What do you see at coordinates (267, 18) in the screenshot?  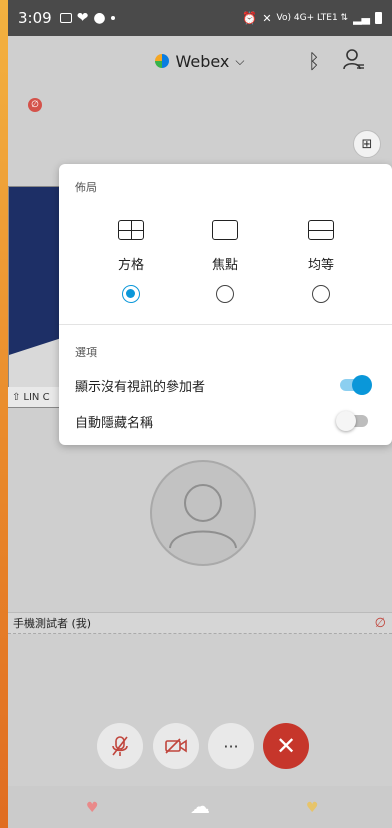 I see `mute-status-icon: ✕` at bounding box center [267, 18].